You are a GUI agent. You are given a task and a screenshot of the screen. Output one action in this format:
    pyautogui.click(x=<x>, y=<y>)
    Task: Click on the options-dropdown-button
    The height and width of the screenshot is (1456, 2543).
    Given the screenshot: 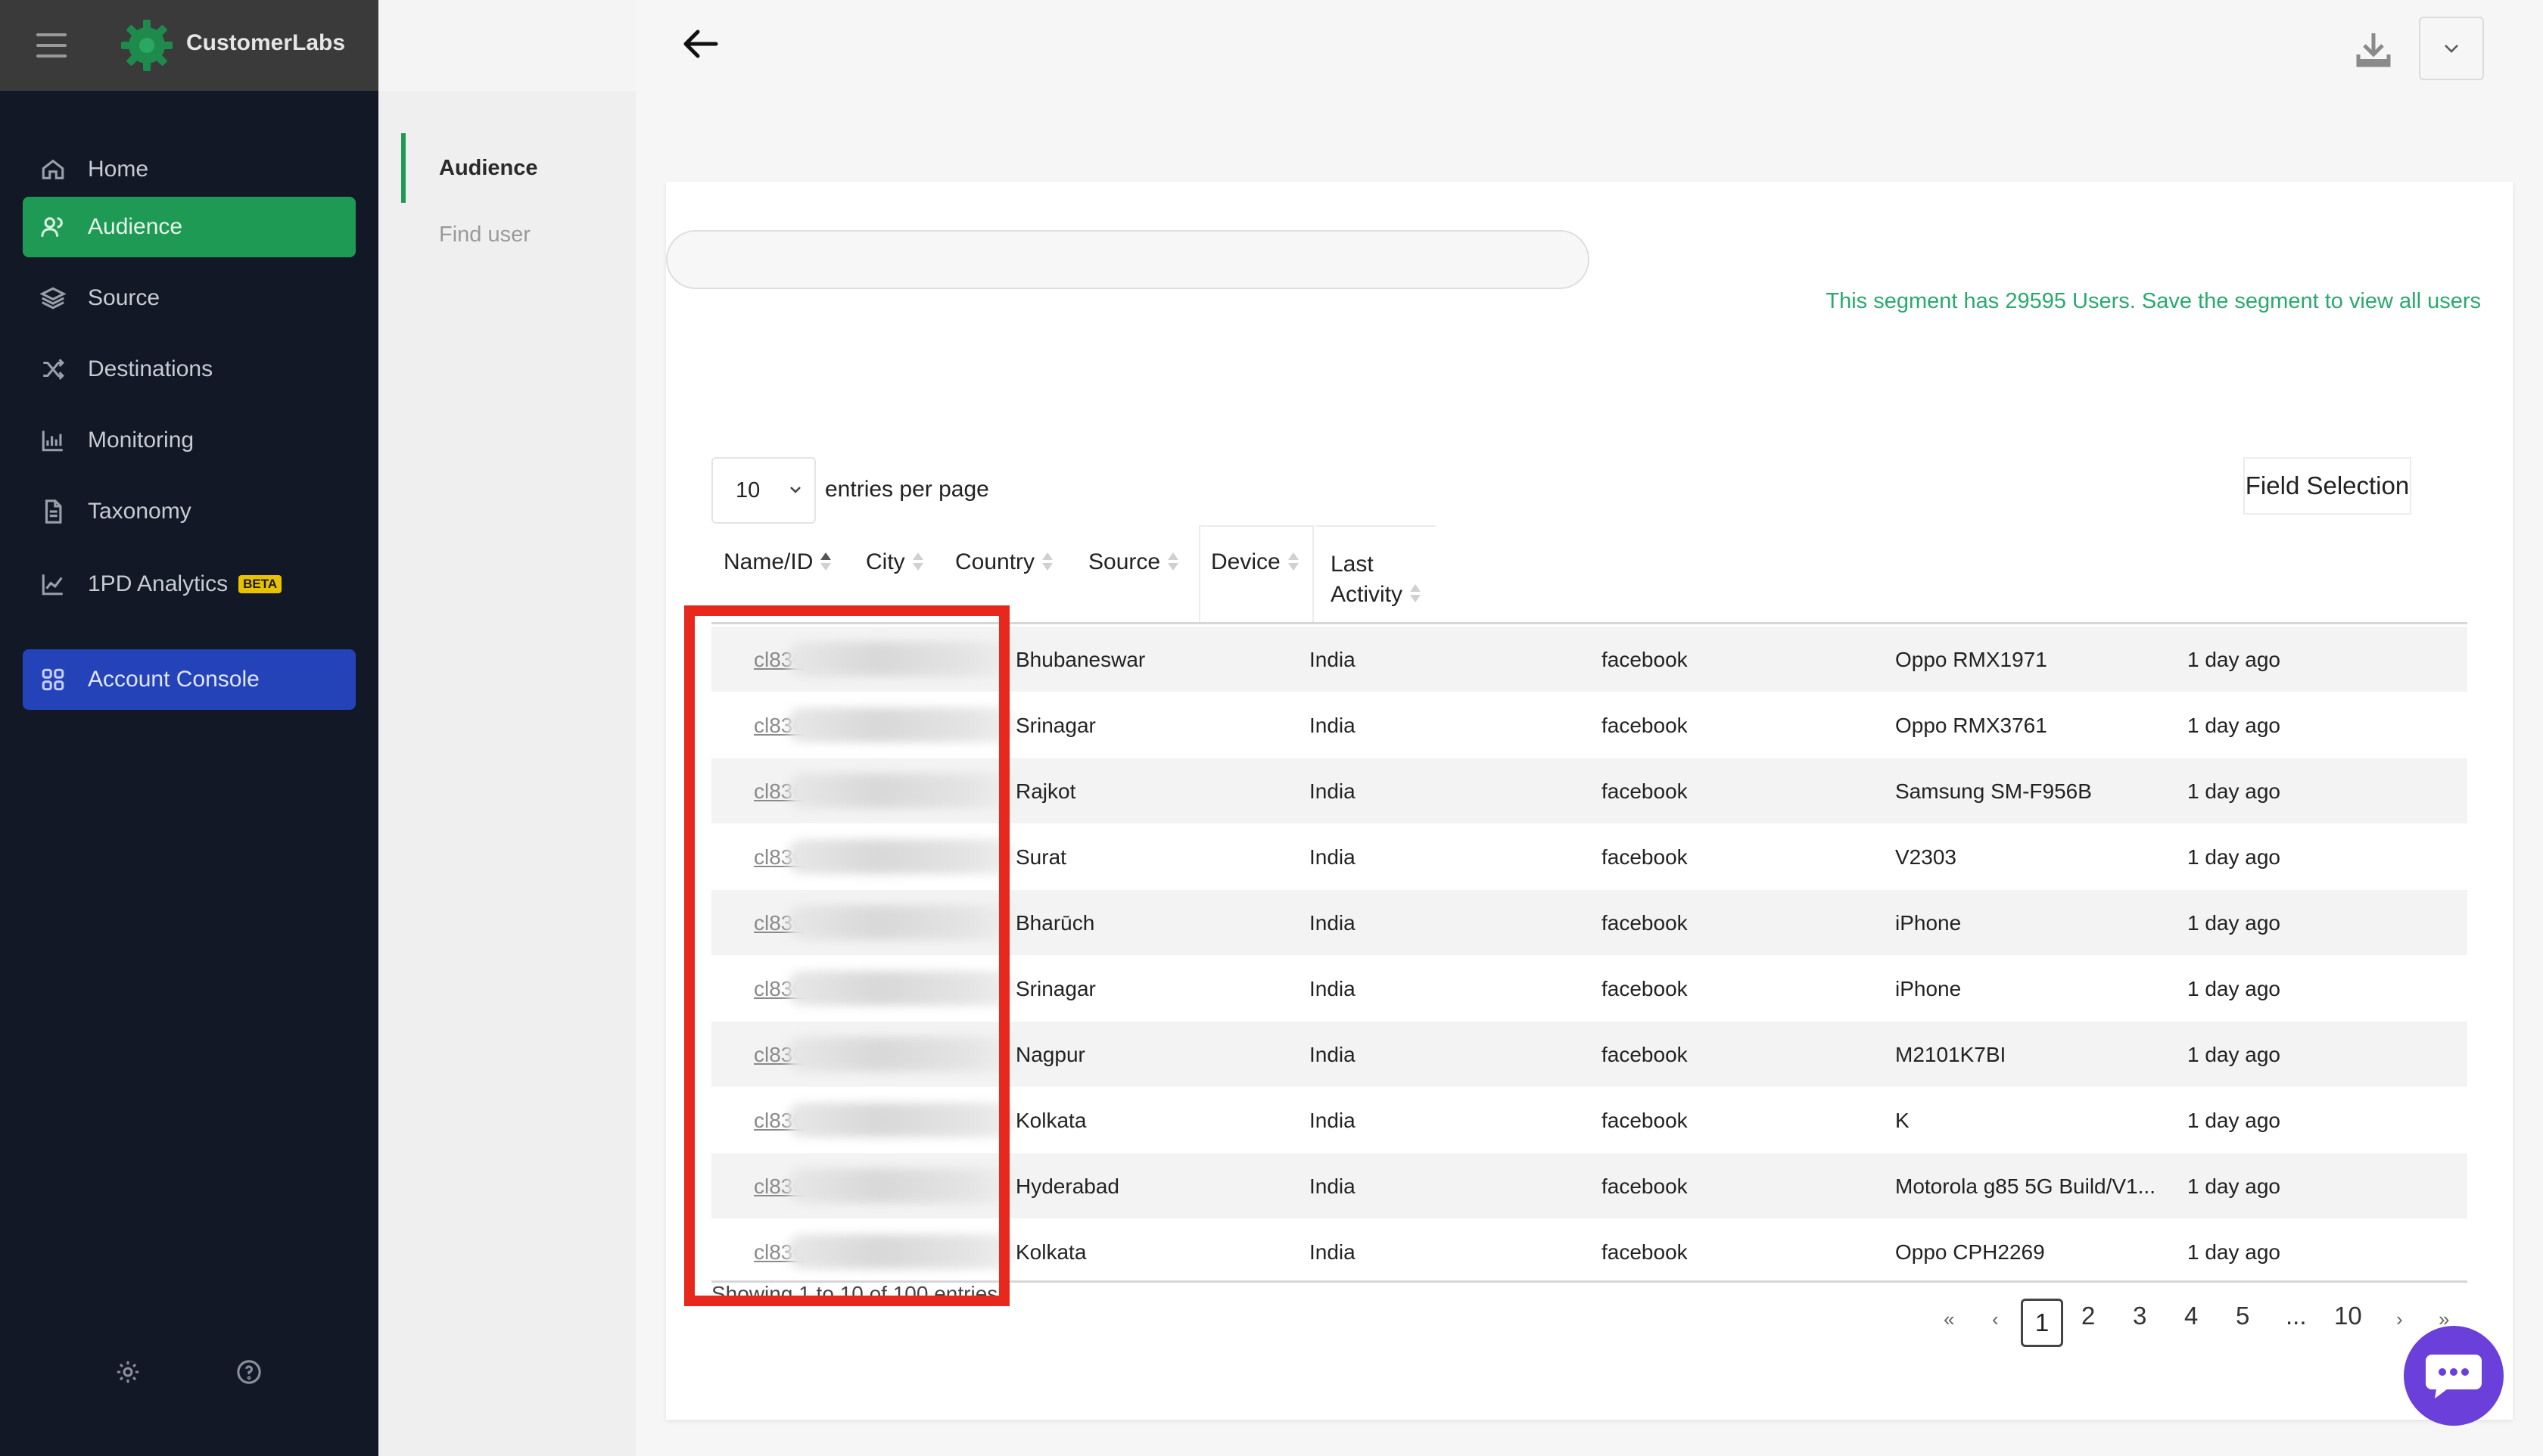 What is the action you would take?
    pyautogui.click(x=2451, y=48)
    